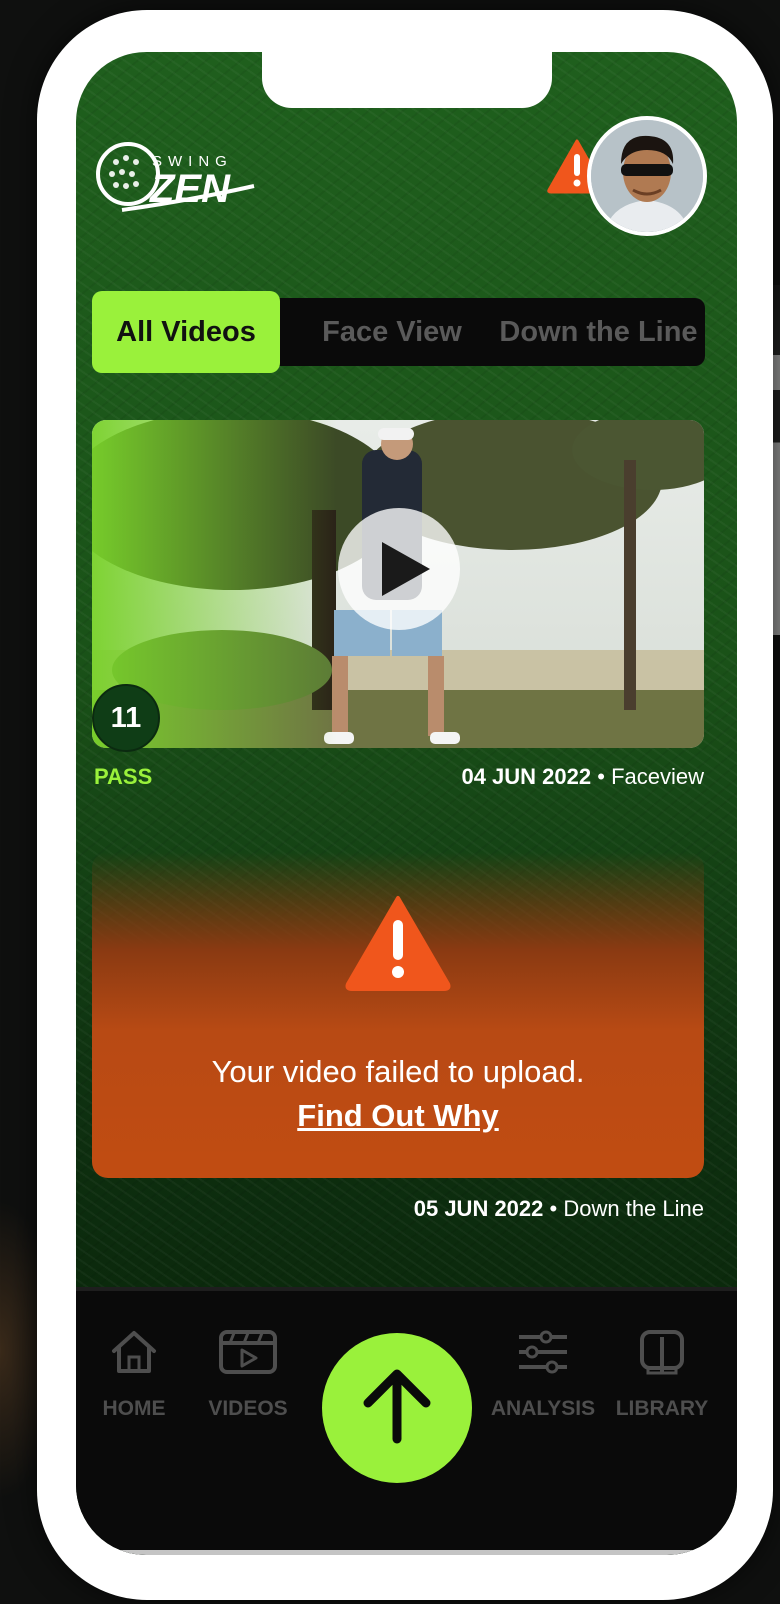 The width and height of the screenshot is (780, 1604). What do you see at coordinates (406, 1552) in the screenshot?
I see `home-indicator` at bounding box center [406, 1552].